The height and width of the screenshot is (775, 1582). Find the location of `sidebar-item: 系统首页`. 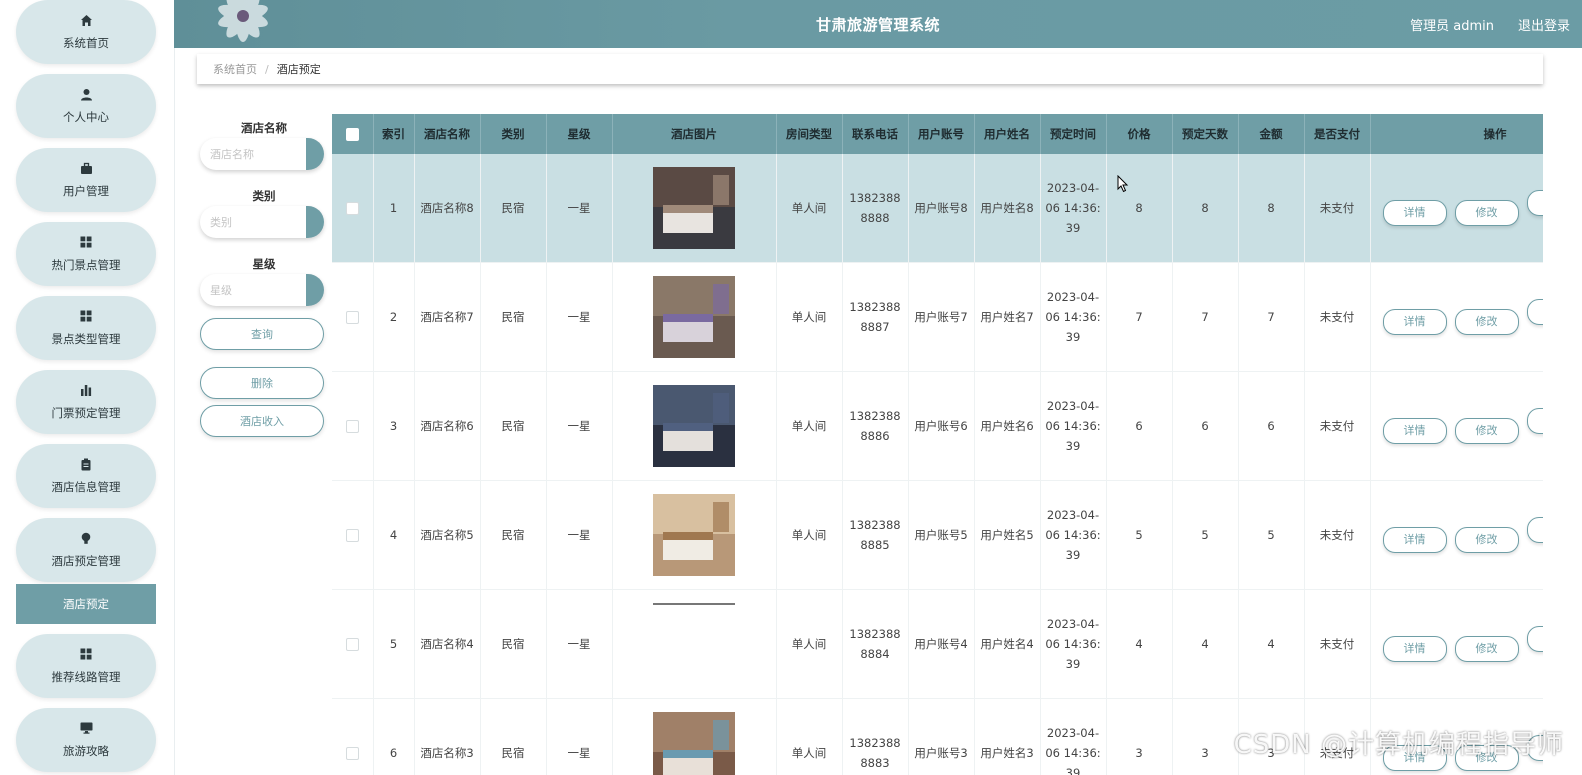

sidebar-item: 系统首页 is located at coordinates (86, 32).